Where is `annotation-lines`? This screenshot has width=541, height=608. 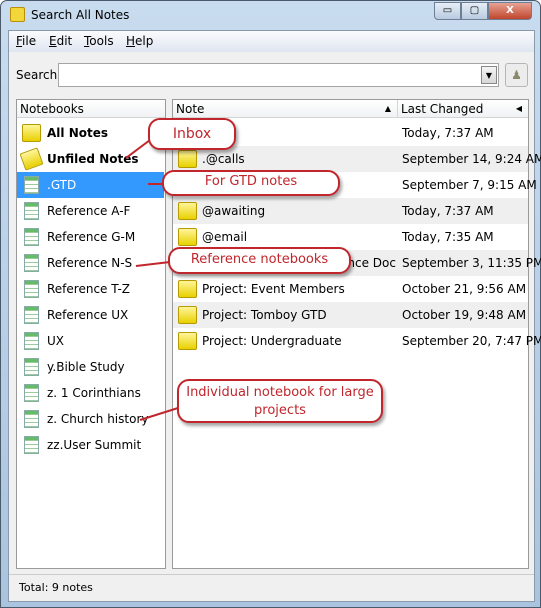
annotation-lines is located at coordinates (152, 280).